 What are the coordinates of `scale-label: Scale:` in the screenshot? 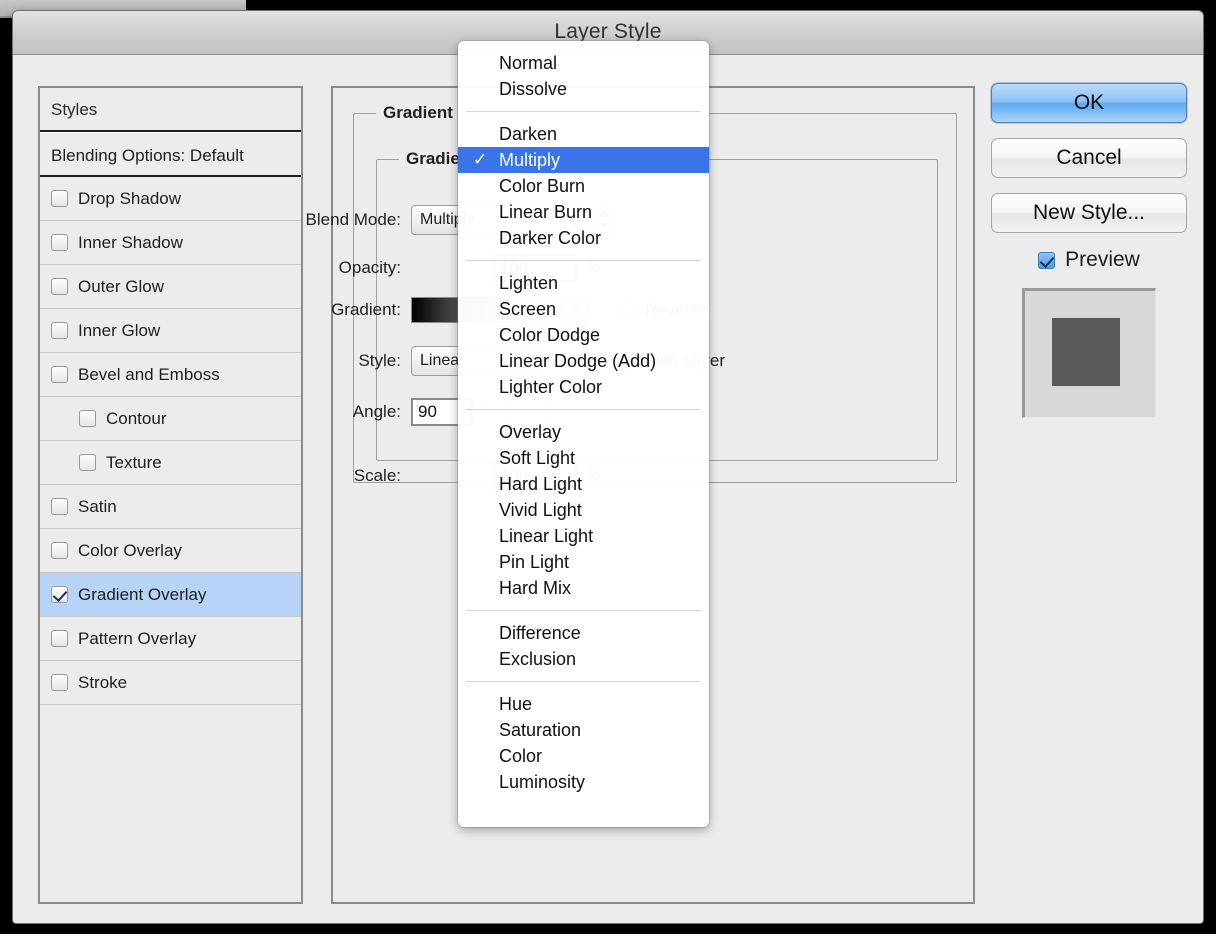 It's located at (377, 475).